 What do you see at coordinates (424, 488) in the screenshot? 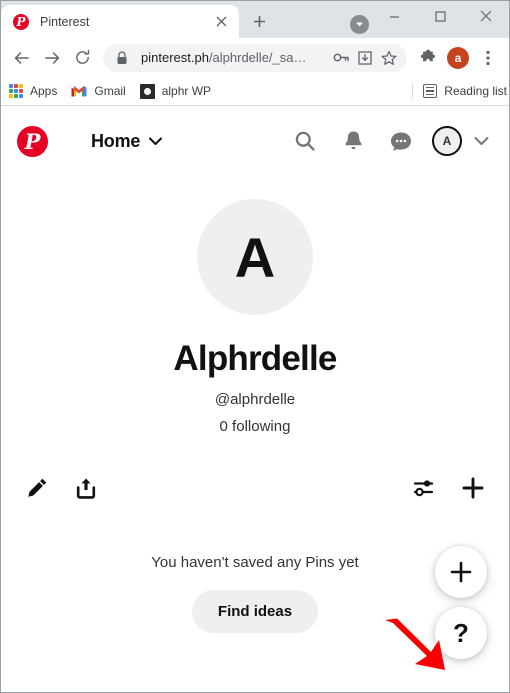
I see `sliders-filter-icon` at bounding box center [424, 488].